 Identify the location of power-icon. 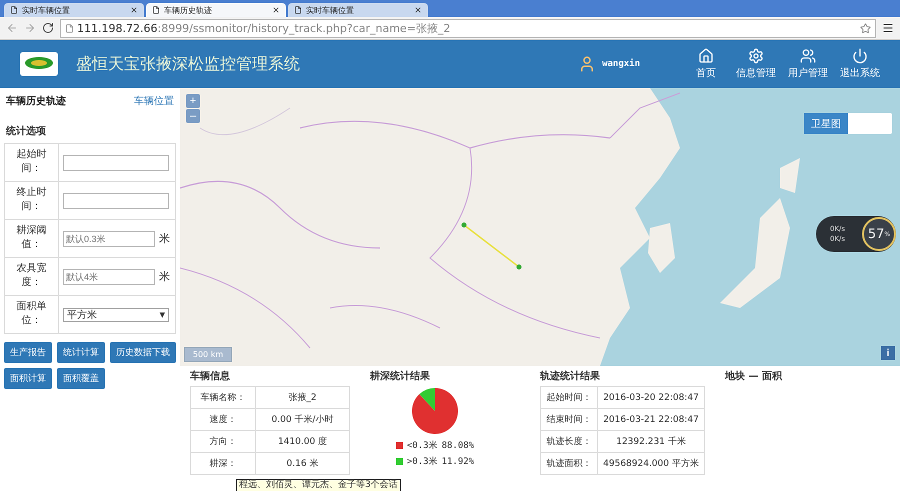
(860, 56).